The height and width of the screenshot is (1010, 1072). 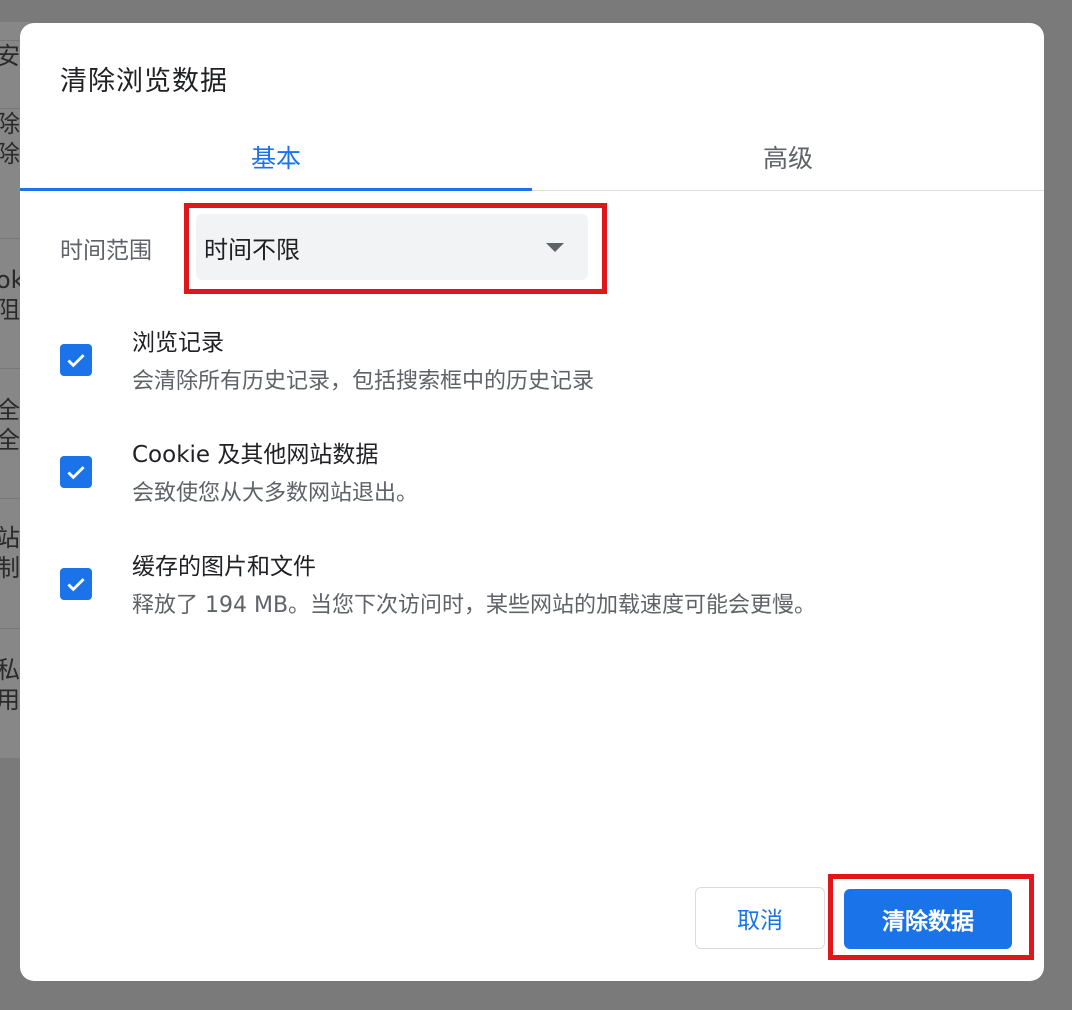 What do you see at coordinates (276, 157) in the screenshot?
I see `tab-basic: 基本` at bounding box center [276, 157].